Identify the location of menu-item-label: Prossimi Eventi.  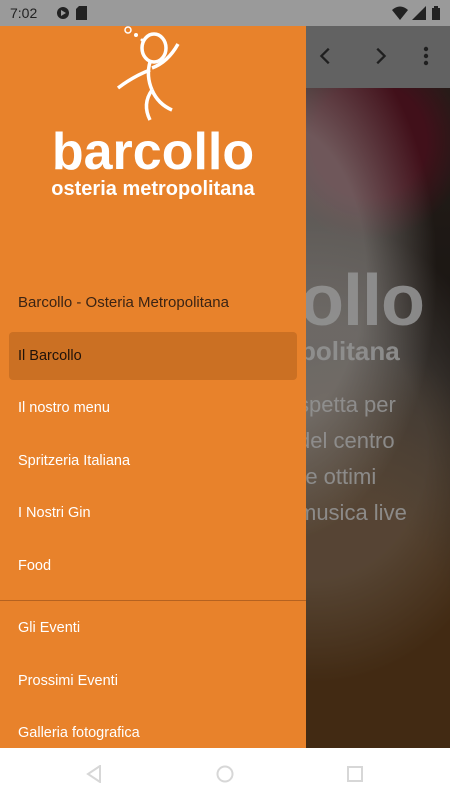
(68, 681).